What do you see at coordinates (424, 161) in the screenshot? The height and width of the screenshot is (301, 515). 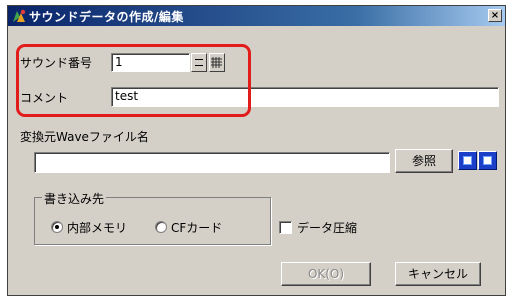 I see `browse-button: 参照` at bounding box center [424, 161].